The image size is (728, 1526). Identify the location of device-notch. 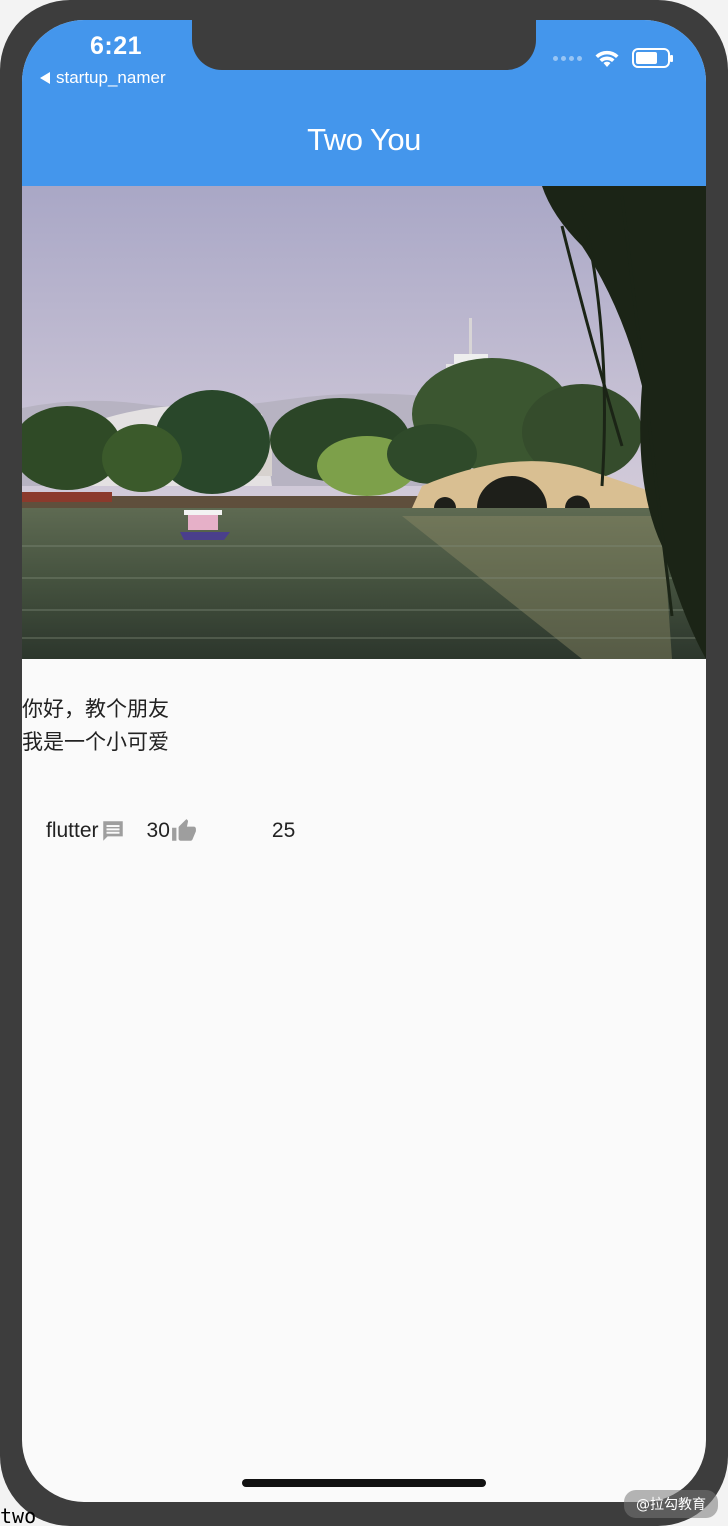
(364, 45).